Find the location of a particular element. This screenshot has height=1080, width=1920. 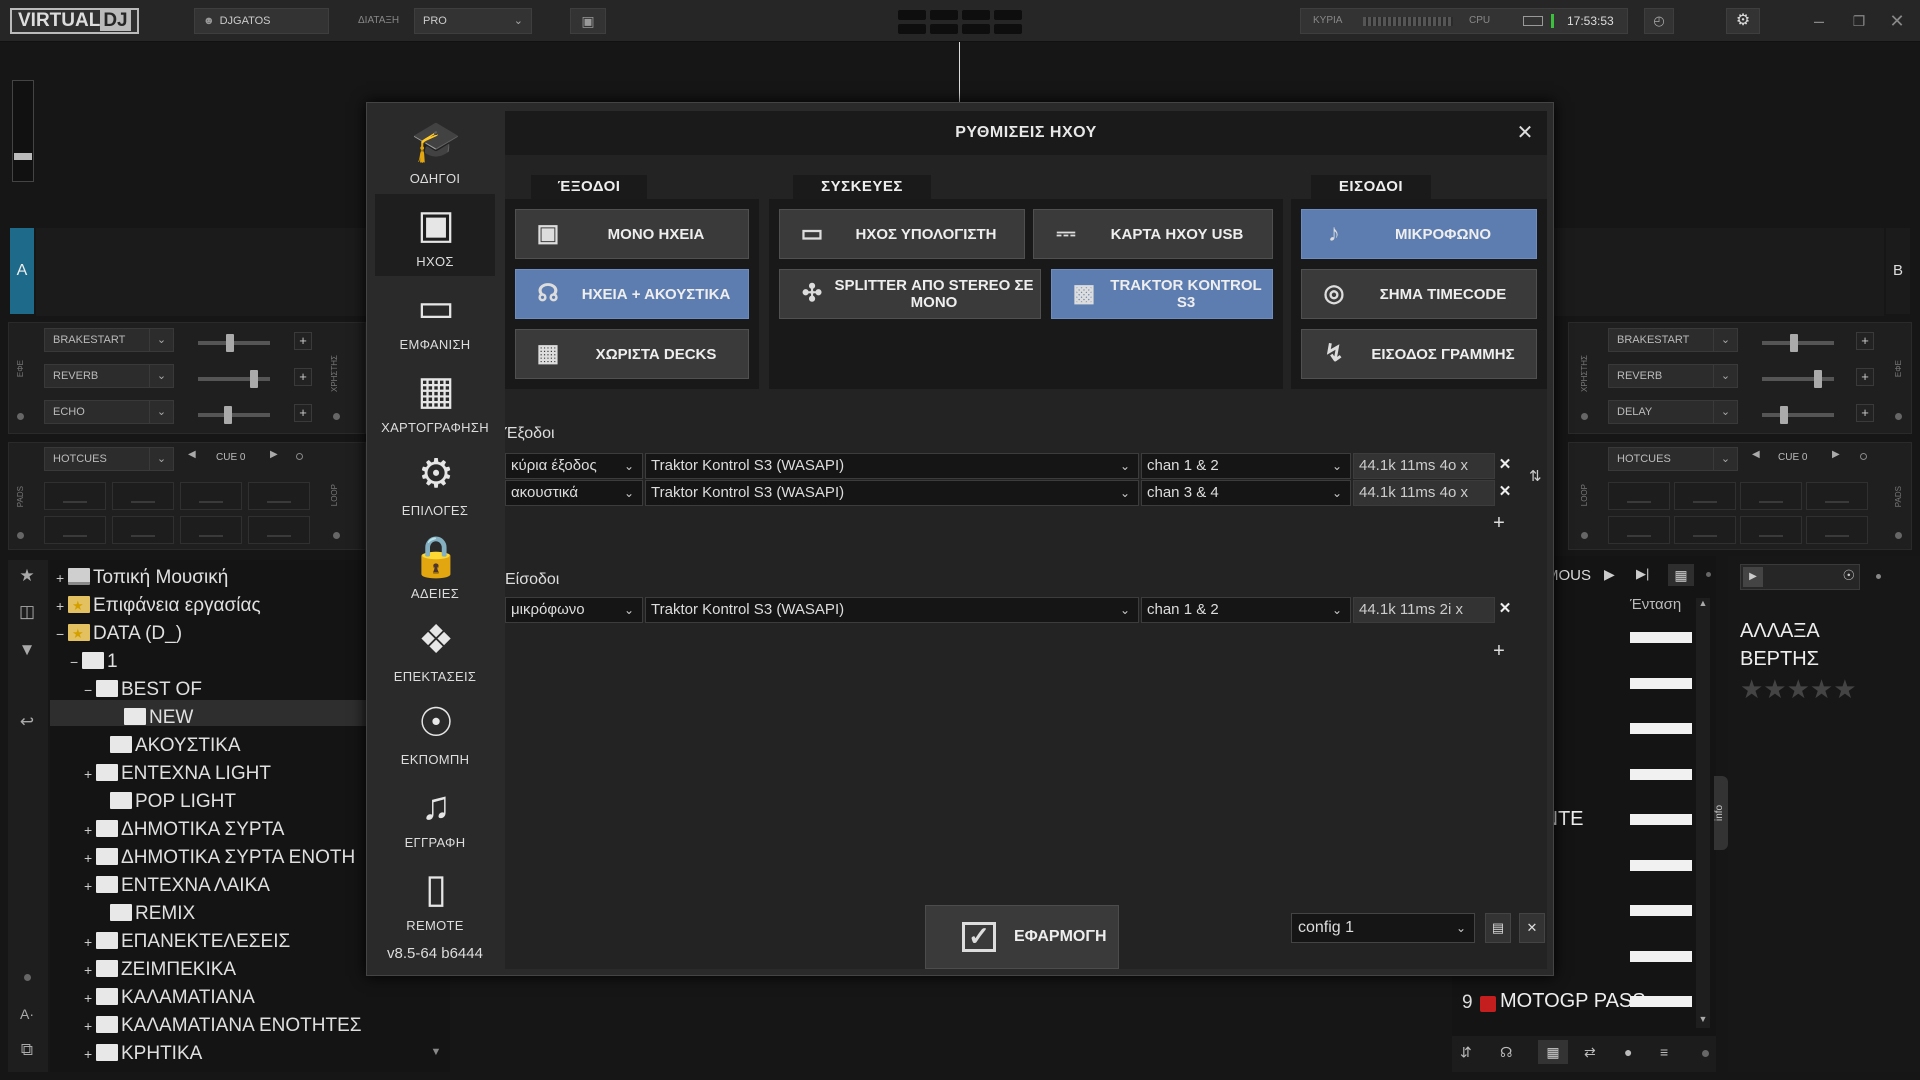

folder-add-icon: ◫ is located at coordinates (27, 612).